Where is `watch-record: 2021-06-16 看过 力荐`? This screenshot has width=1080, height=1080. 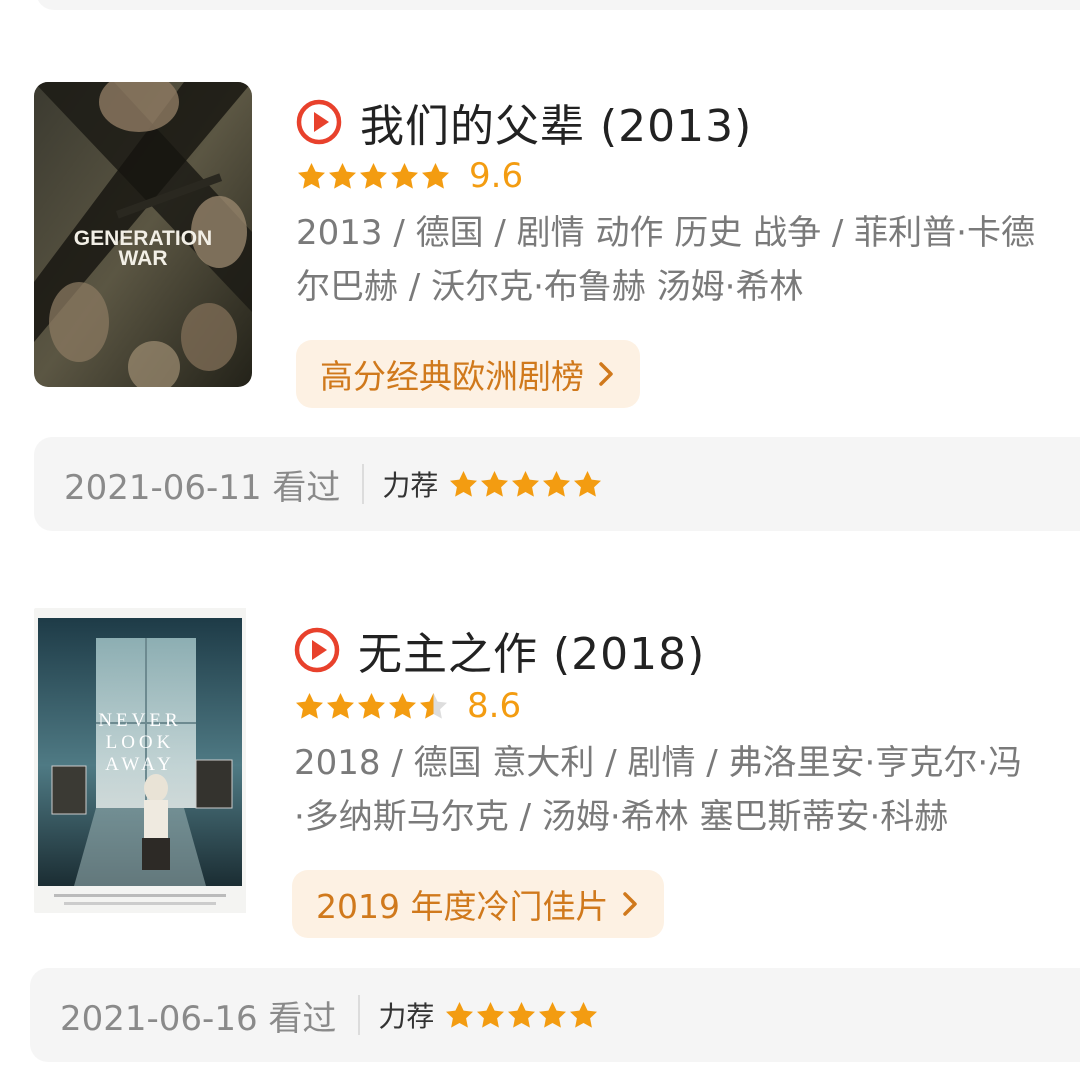
watch-record: 2021-06-16 看过 力荐 is located at coordinates (555, 1015).